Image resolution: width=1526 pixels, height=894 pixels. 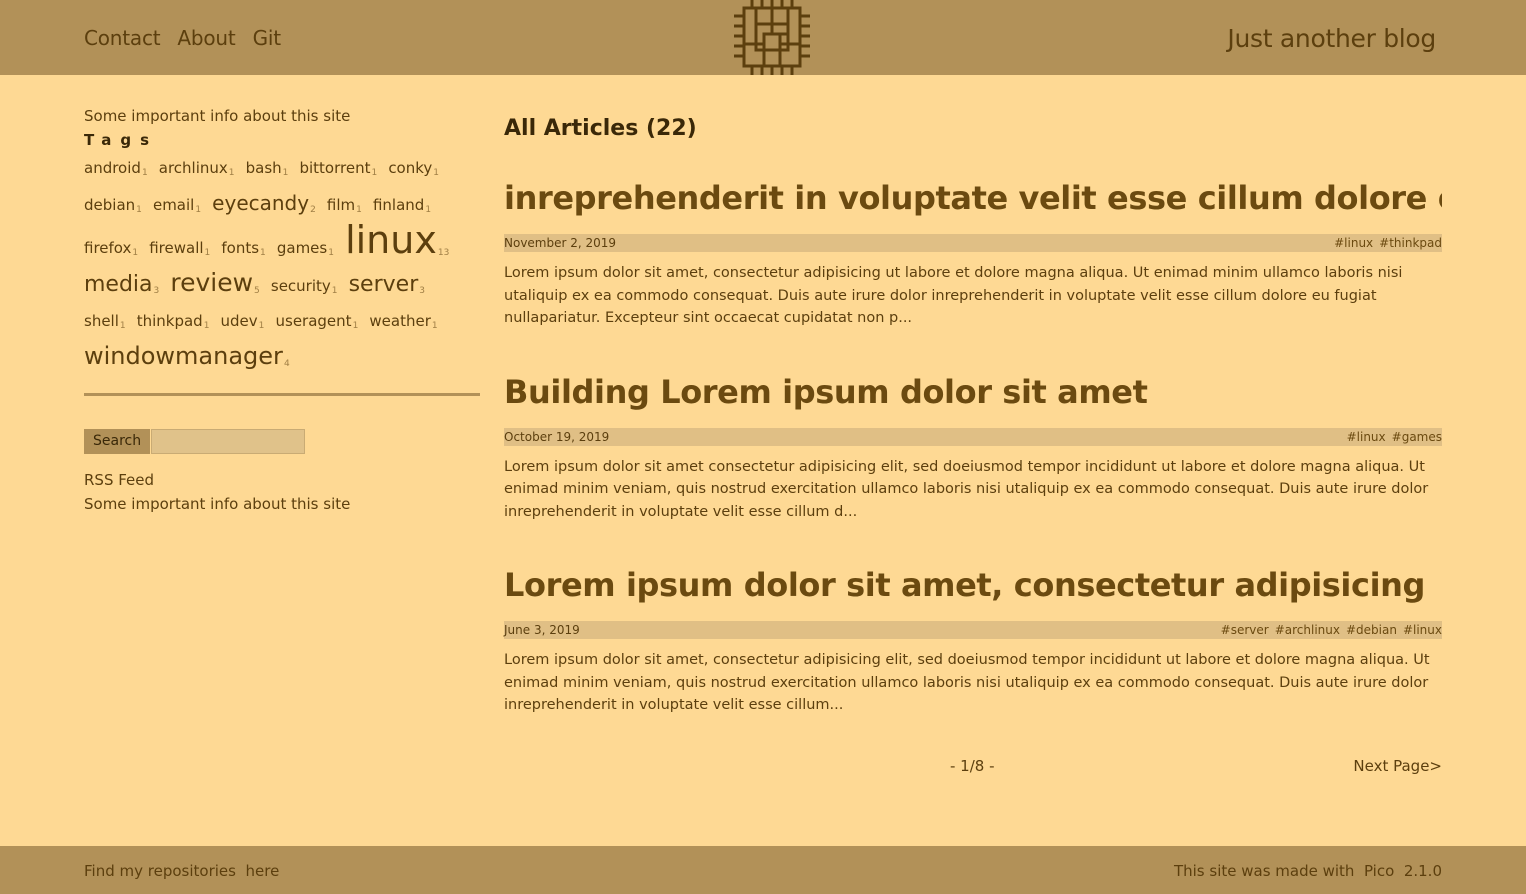 I want to click on tag-name: media, so click(x=118, y=284).